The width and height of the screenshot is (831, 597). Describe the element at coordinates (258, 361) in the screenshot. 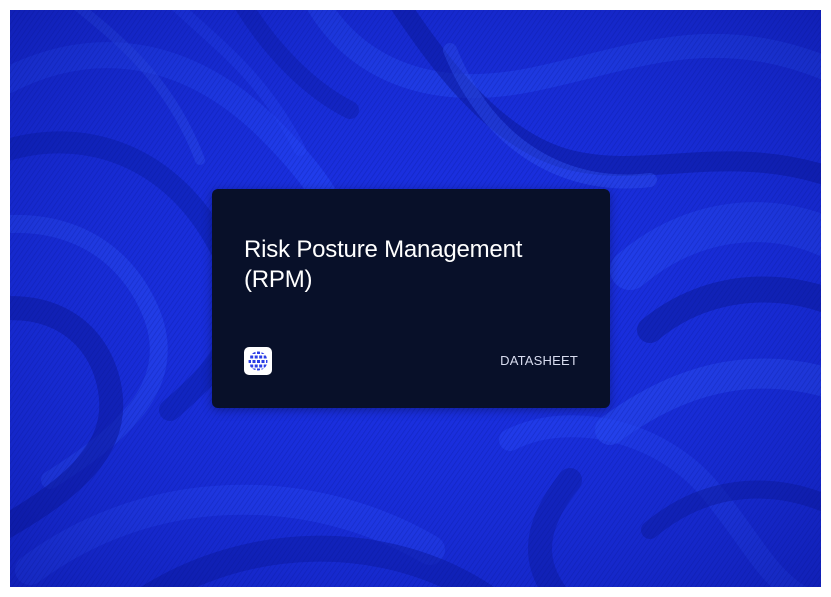

I see `globe-grid-logo-icon` at that location.